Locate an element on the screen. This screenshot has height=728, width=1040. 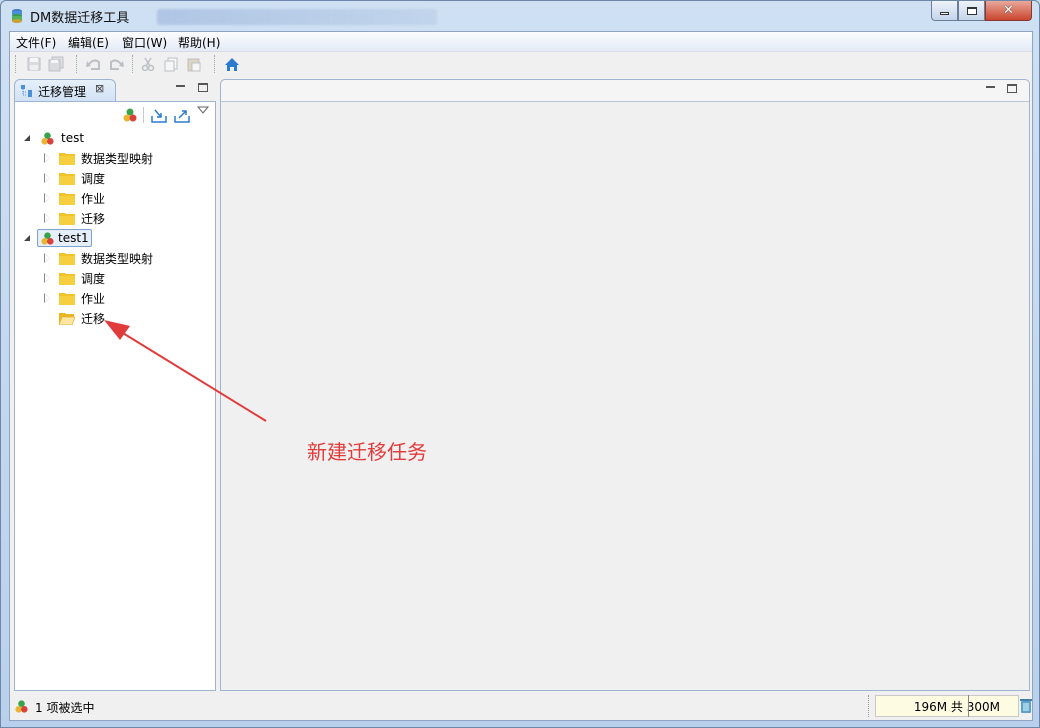
minimize-view-icon is located at coordinates (180, 86).